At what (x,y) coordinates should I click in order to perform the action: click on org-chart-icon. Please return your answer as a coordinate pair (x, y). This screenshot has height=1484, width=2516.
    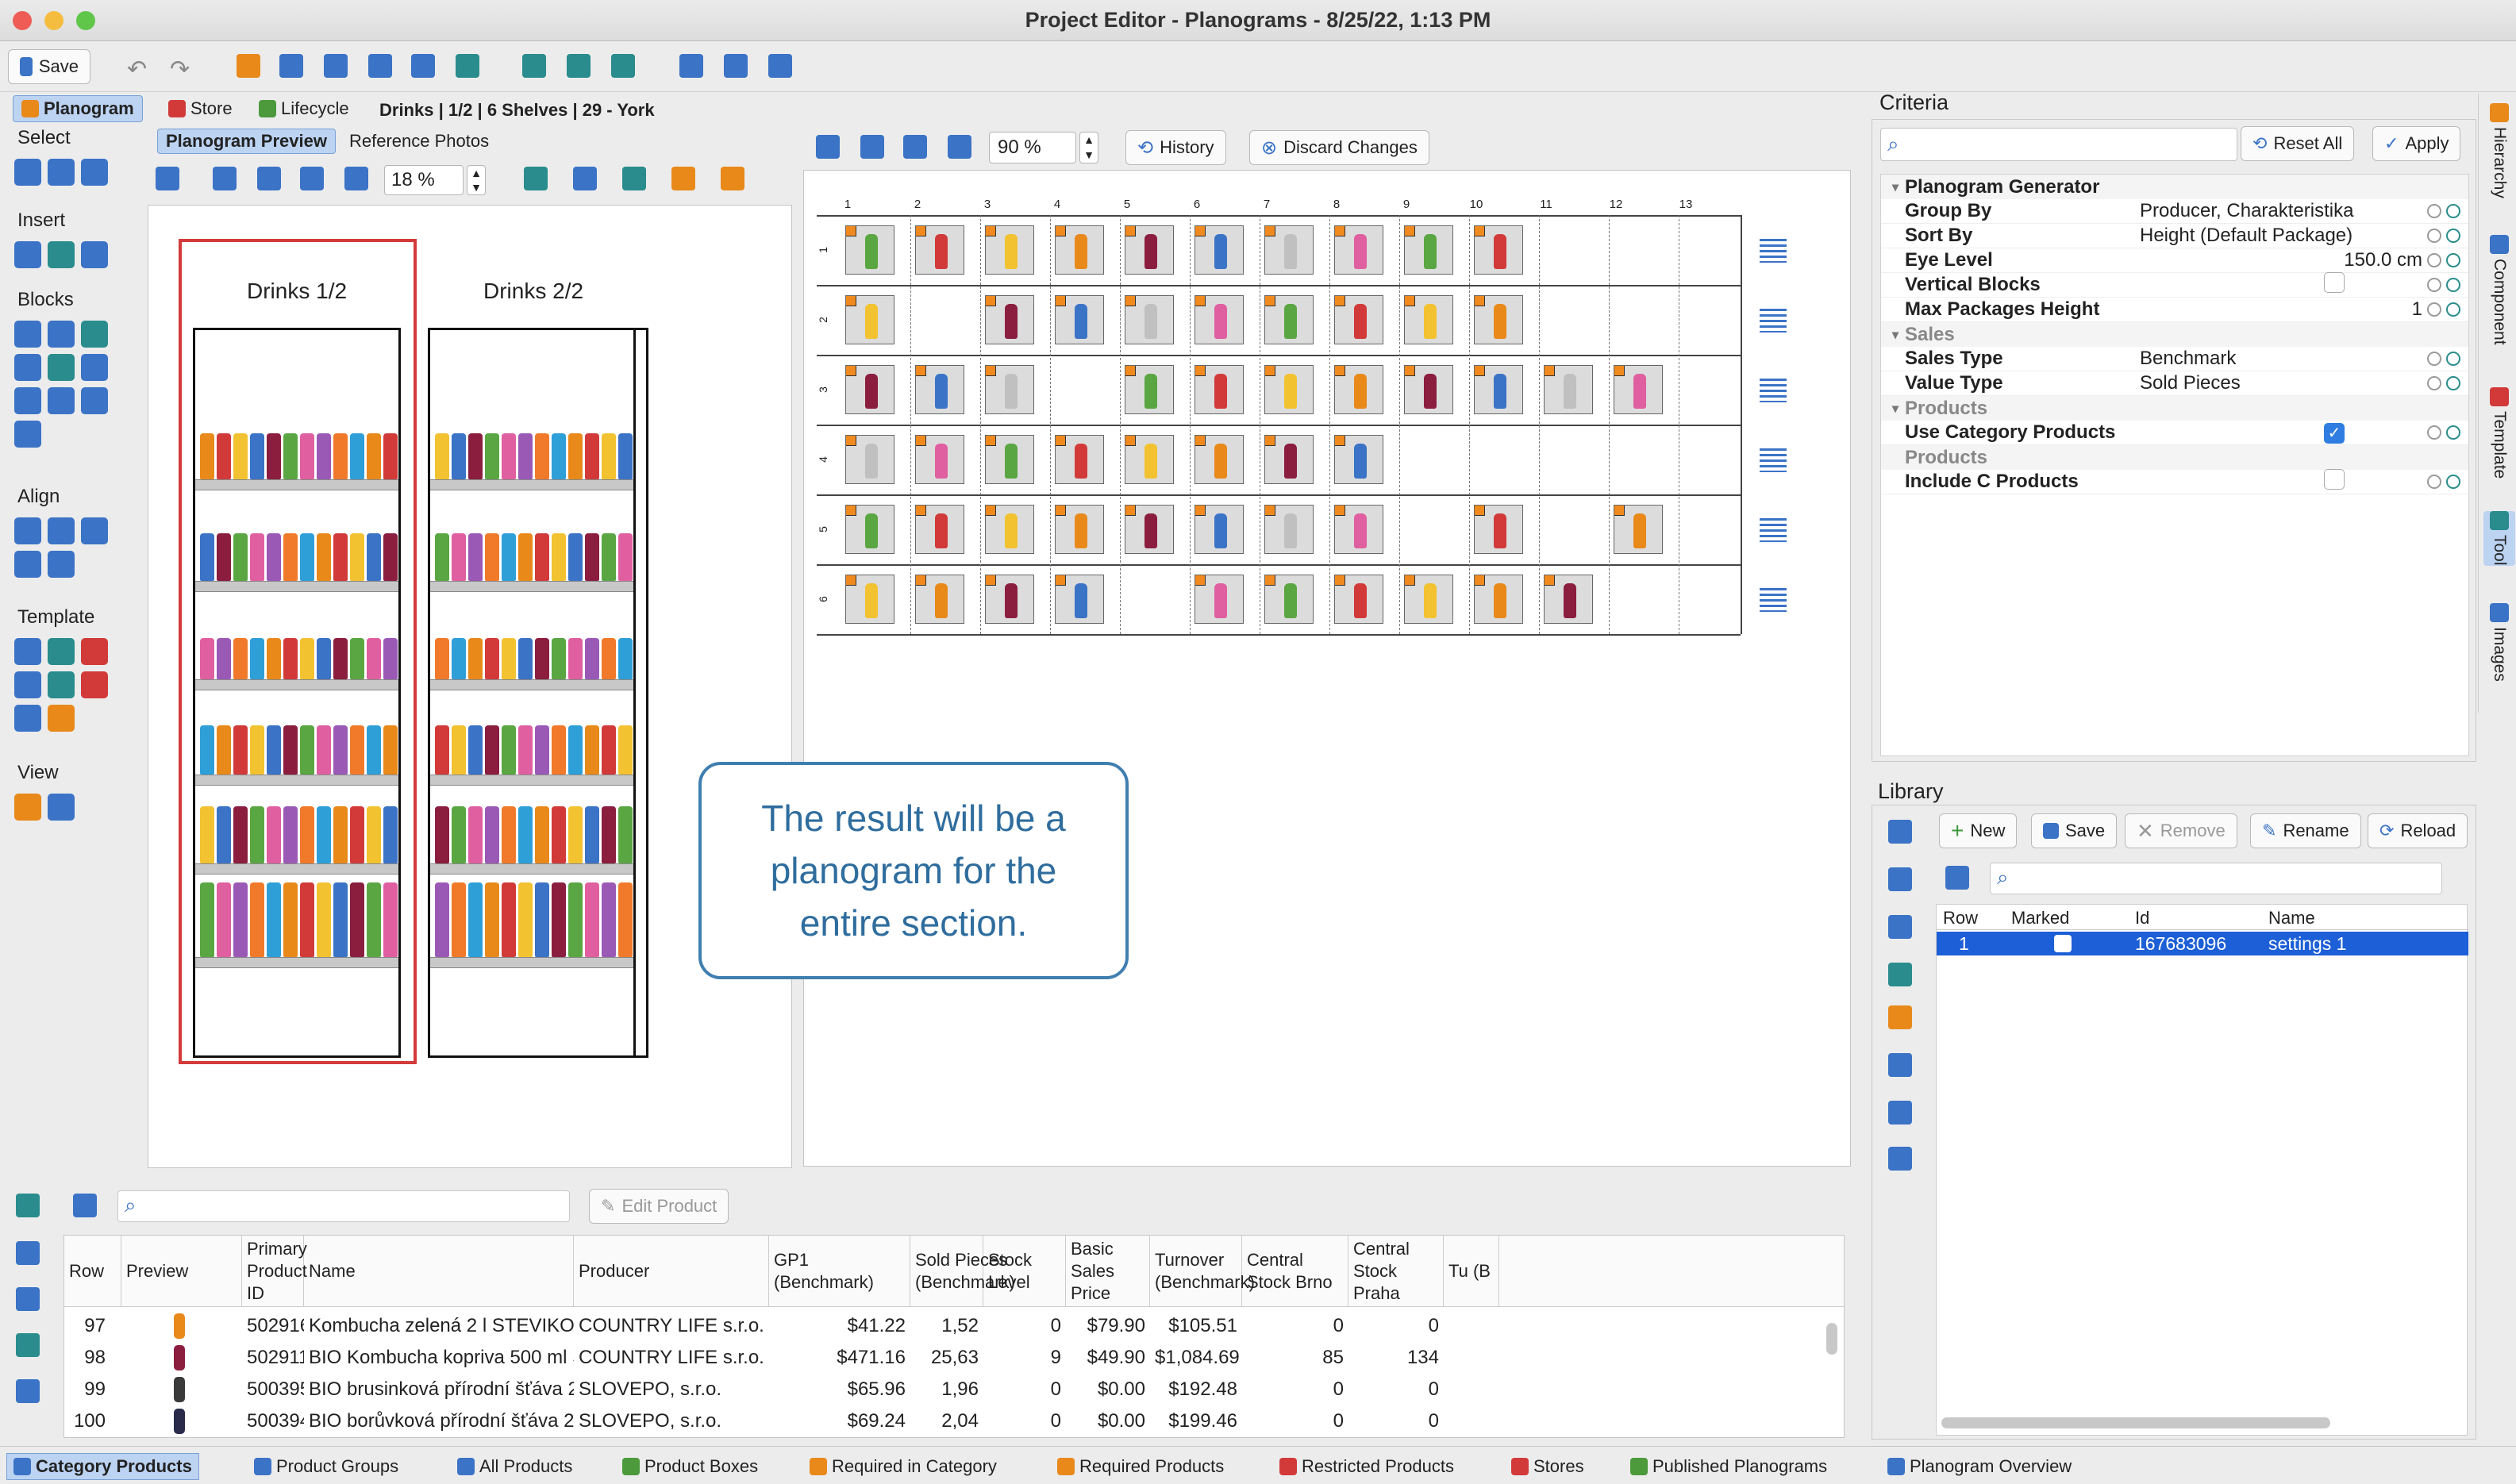
    Looking at the image, I should click on (732, 178).